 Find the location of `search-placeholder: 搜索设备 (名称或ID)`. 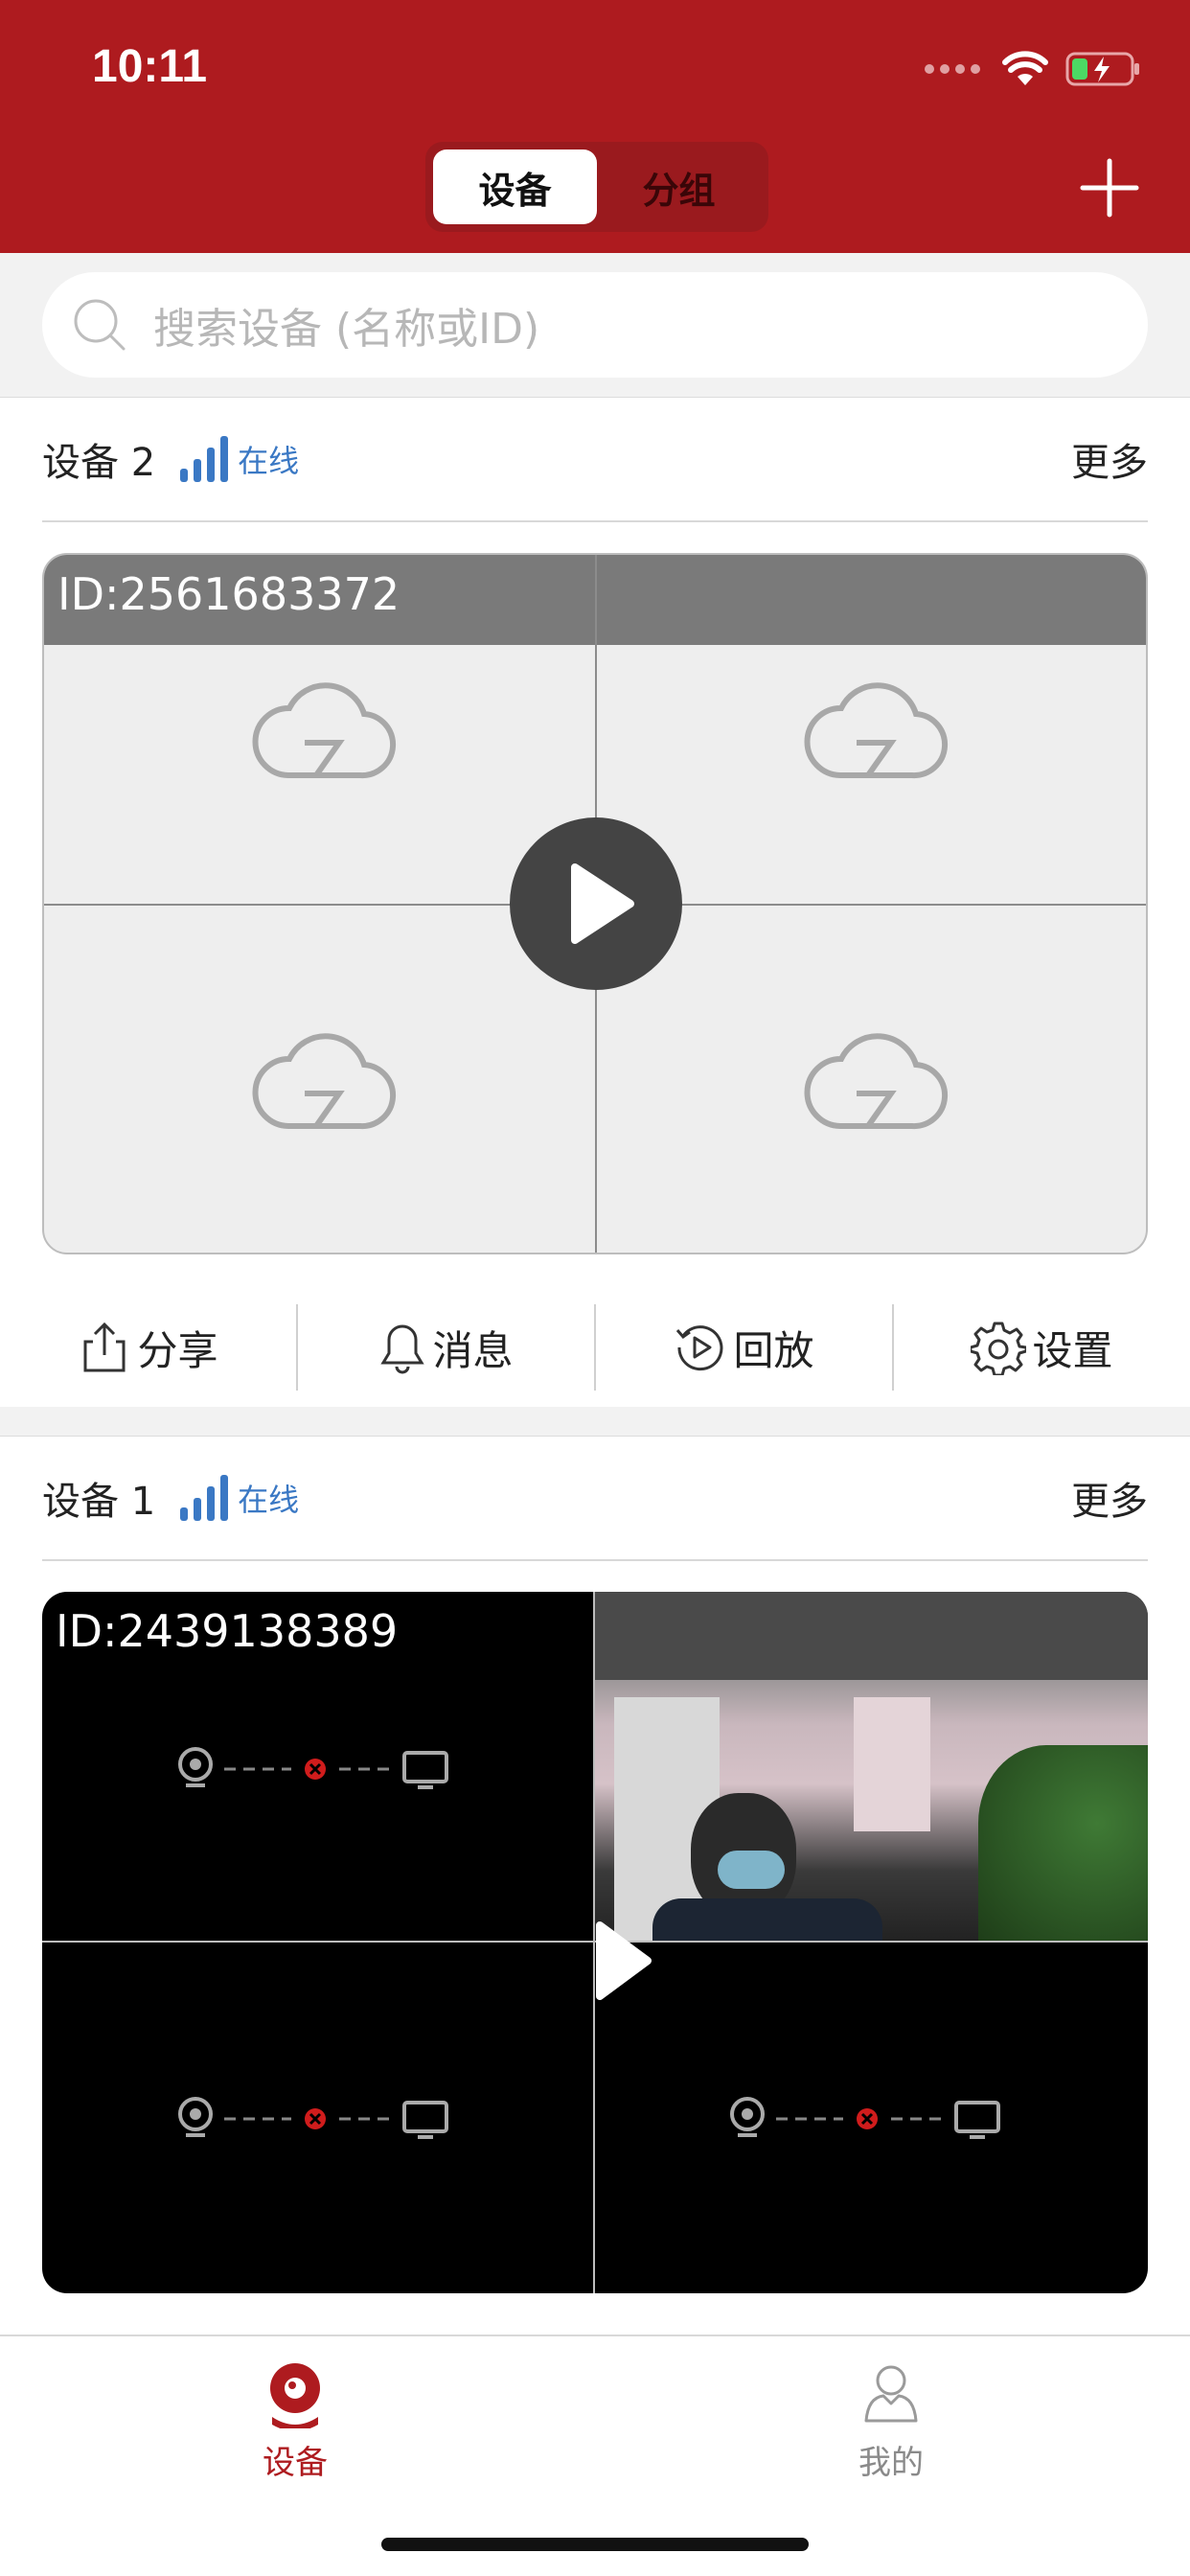

search-placeholder: 搜索设备 (名称或ID) is located at coordinates (347, 329).